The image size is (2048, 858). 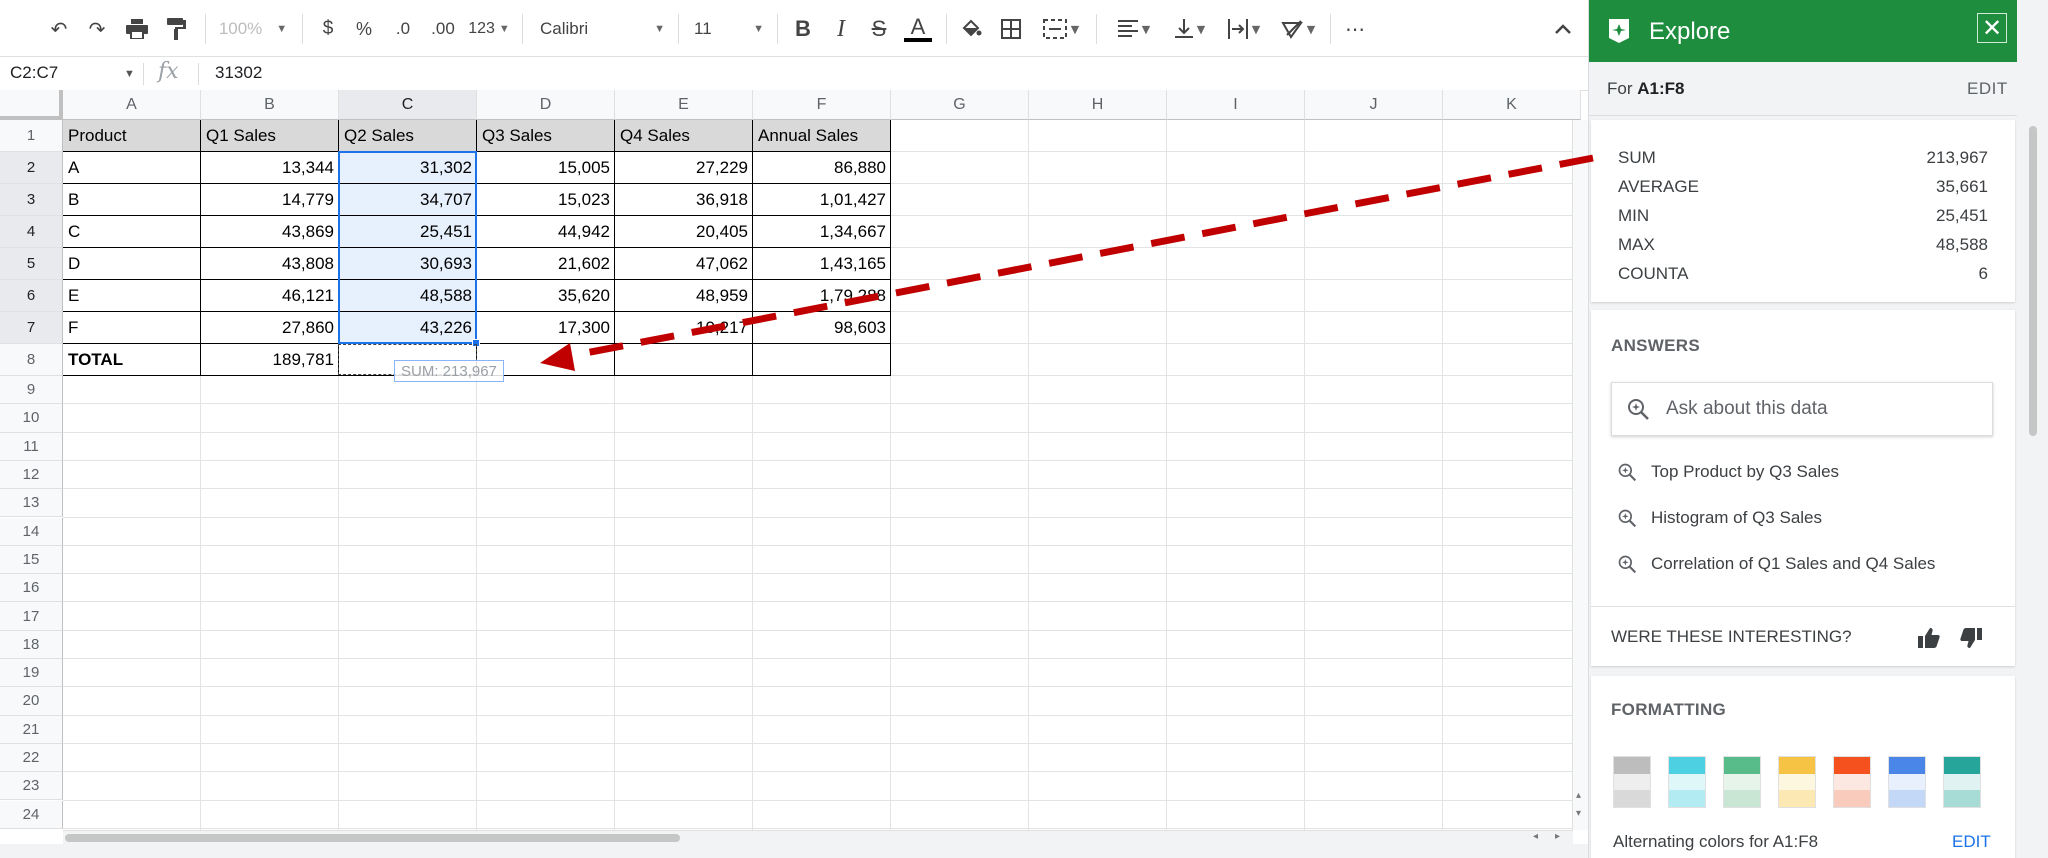 What do you see at coordinates (270, 328) in the screenshot?
I see `data-cell: 27,860` at bounding box center [270, 328].